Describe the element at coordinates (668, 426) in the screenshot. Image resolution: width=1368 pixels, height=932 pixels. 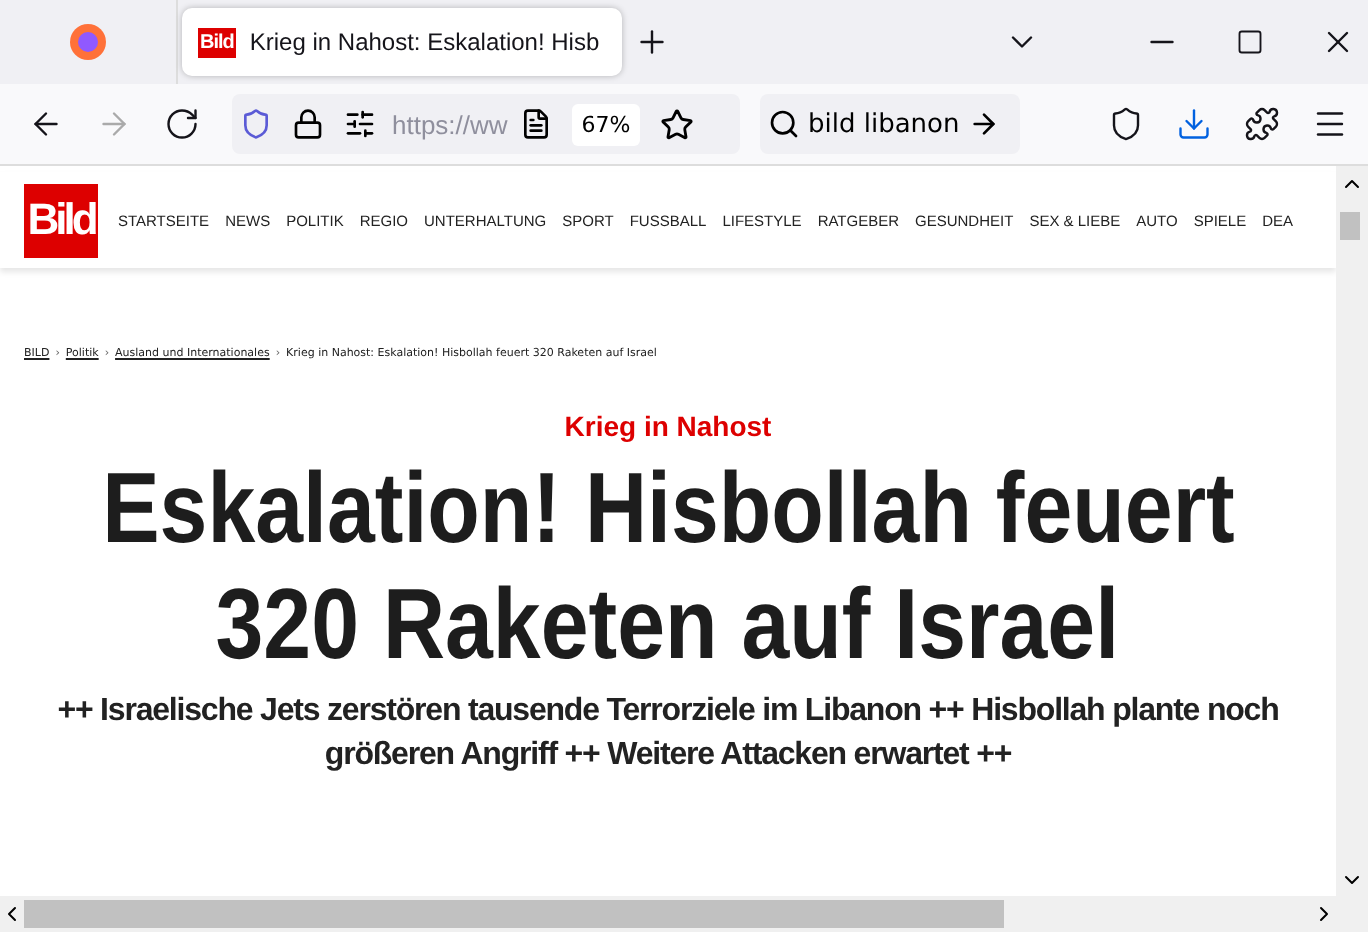
I see `article-kicker: Krieg in Nahost` at that location.